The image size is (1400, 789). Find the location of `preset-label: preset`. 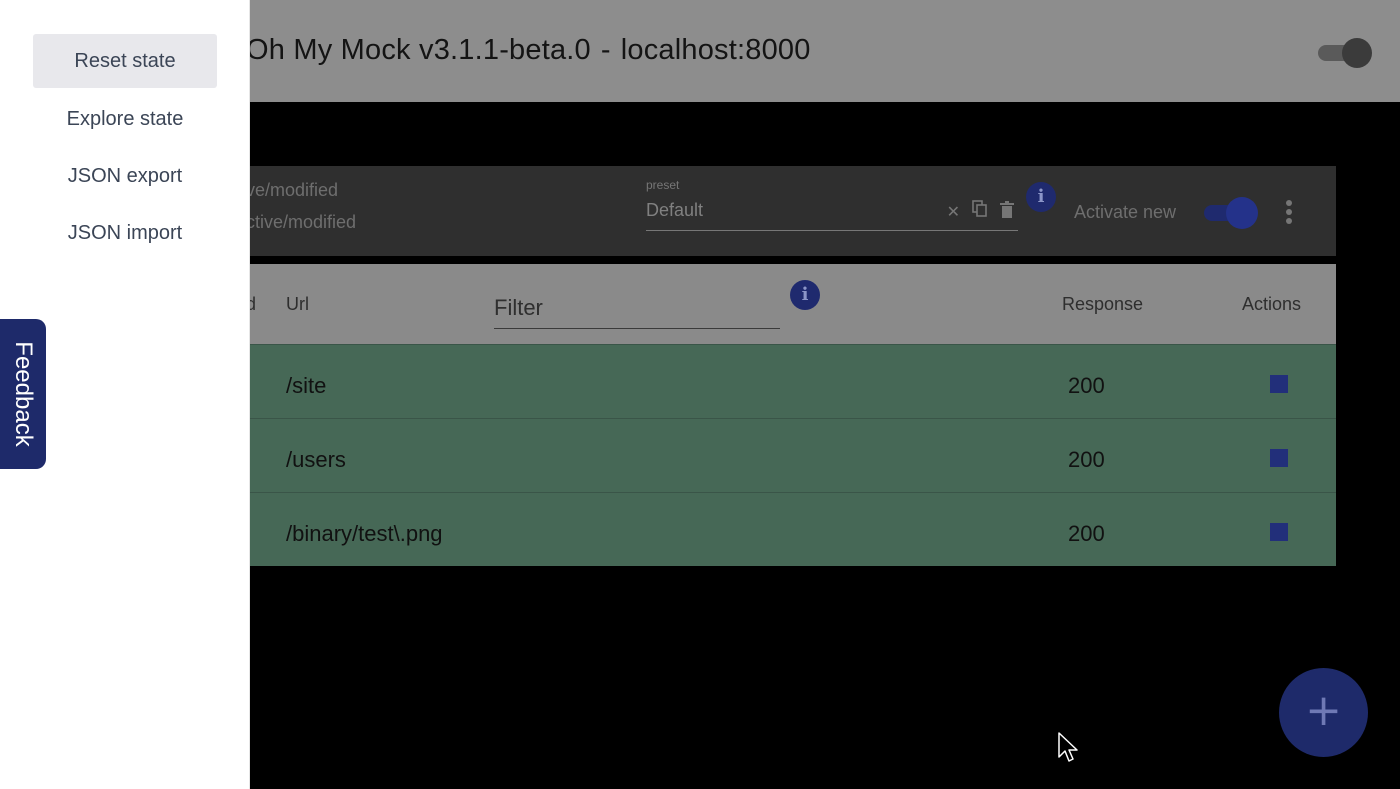

preset-label: preset is located at coordinates (663, 185).